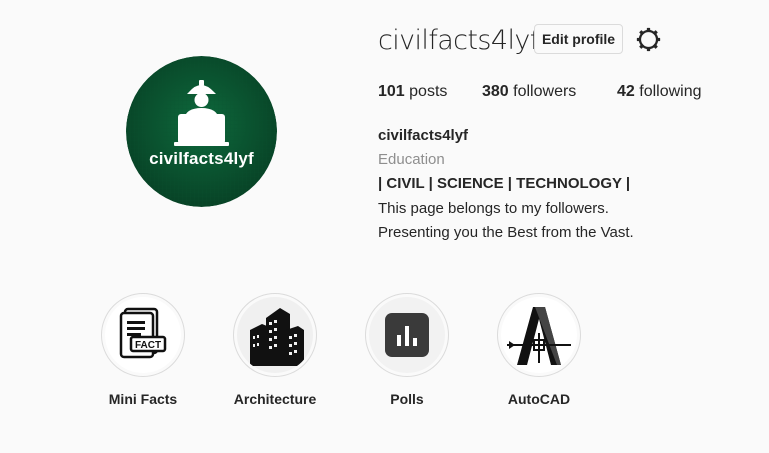 The height and width of the screenshot is (453, 769). I want to click on autocad-logo-icon, so click(539, 336).